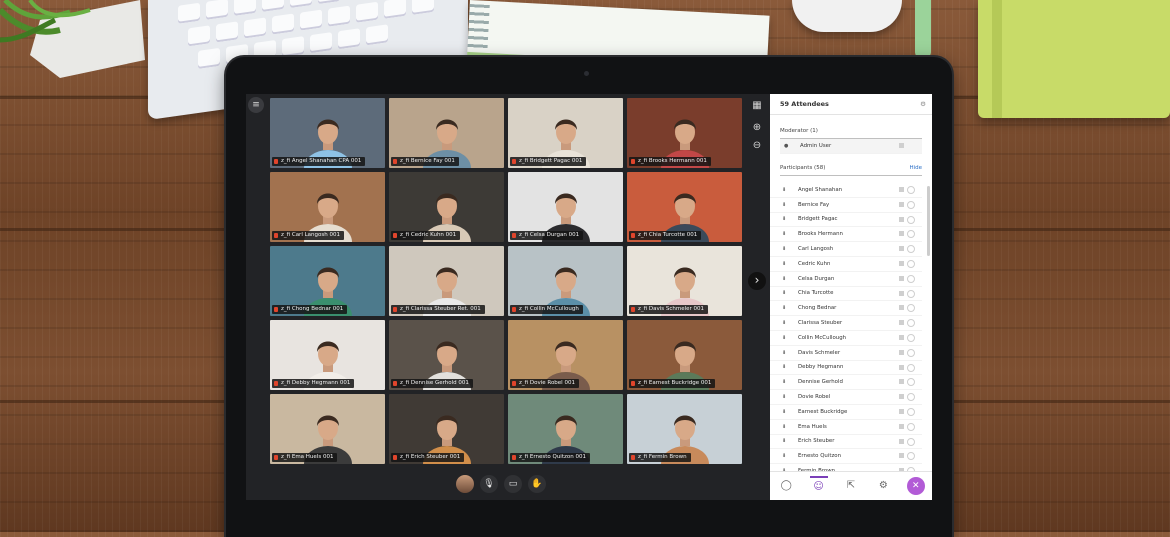 Image resolution: width=1170 pixels, height=537 pixels. I want to click on video-tile: z_fi Dennise Gerhold 001, so click(446, 355).